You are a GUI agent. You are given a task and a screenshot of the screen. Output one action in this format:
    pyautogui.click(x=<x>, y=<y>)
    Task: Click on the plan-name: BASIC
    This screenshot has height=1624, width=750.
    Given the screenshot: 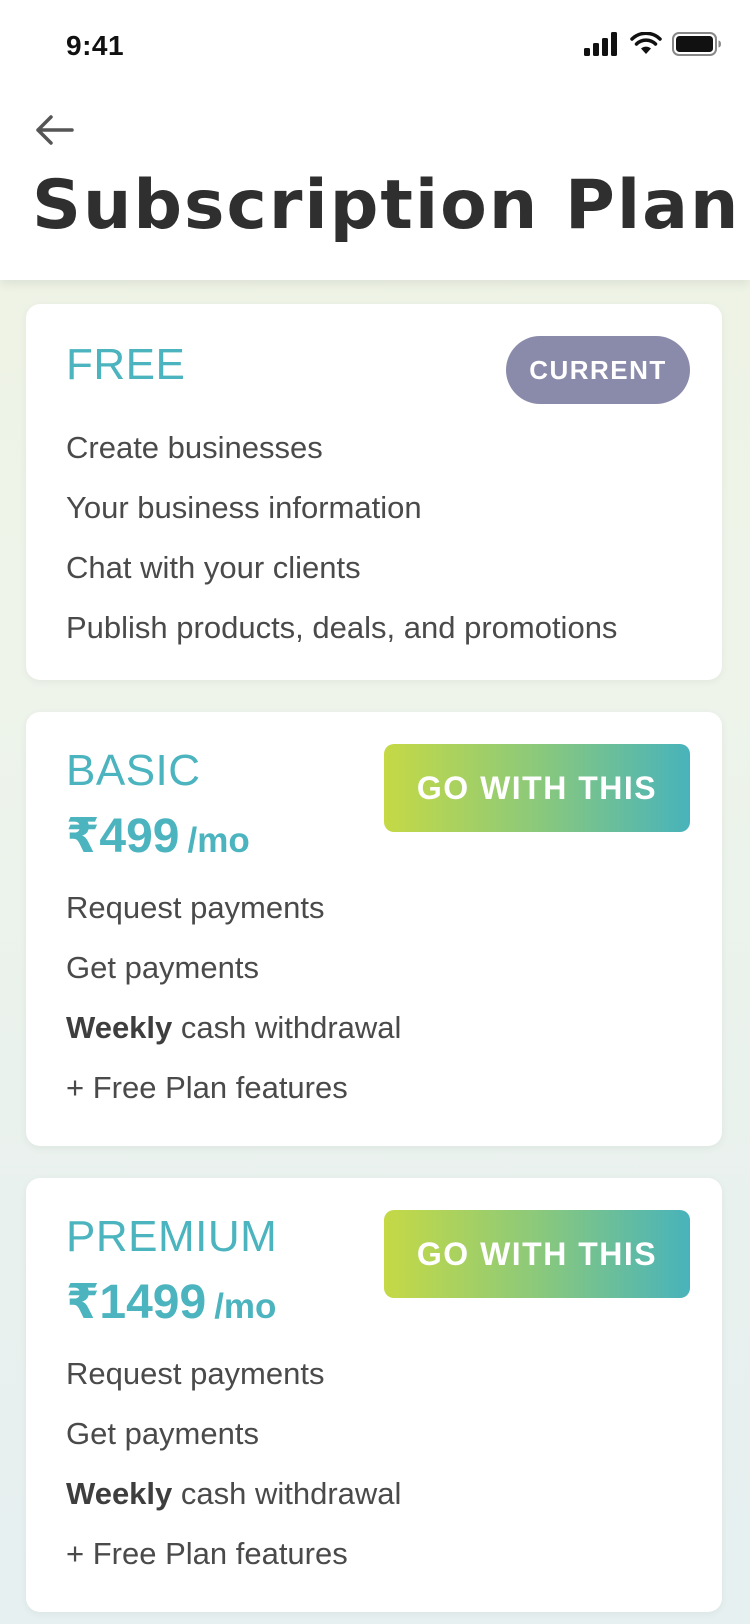 What is the action you would take?
    pyautogui.click(x=133, y=770)
    